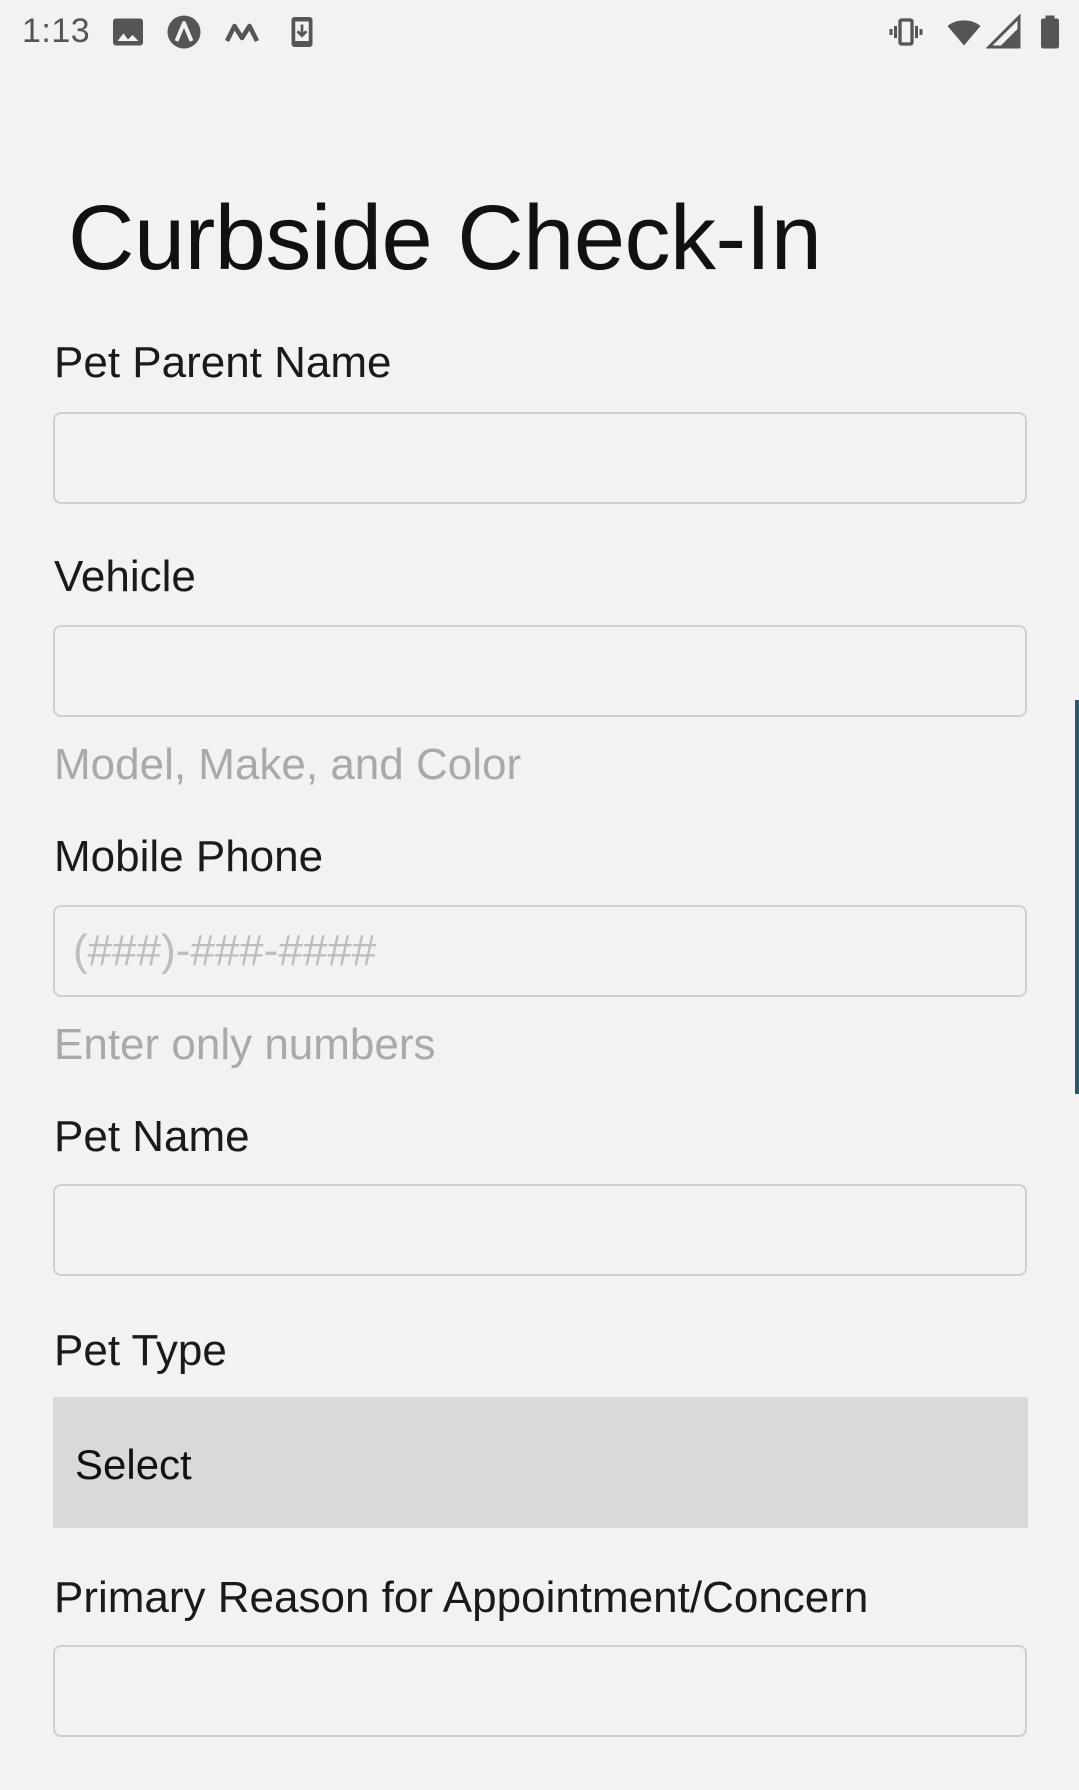  I want to click on status-bar: 1:13, so click(539, 32).